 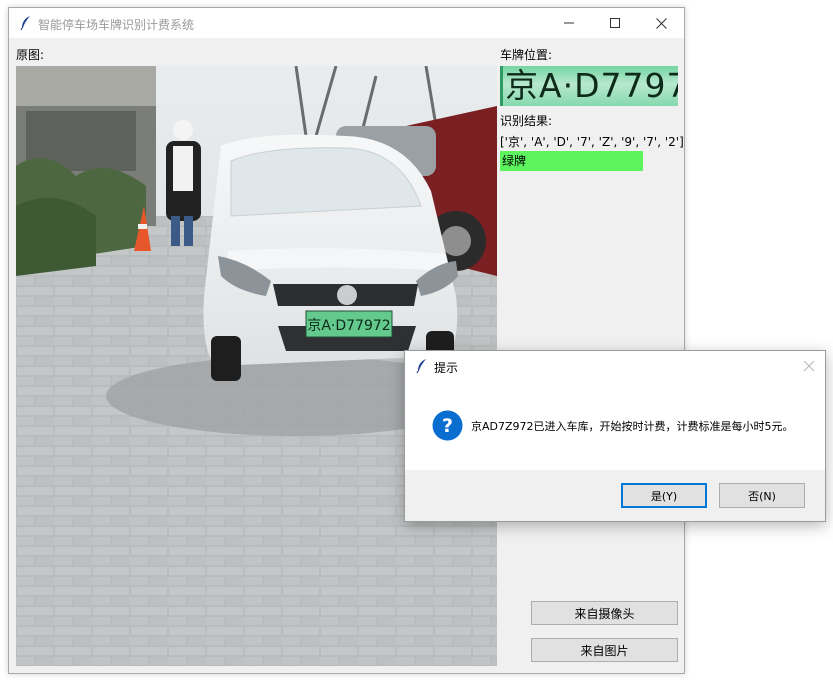 What do you see at coordinates (116, 25) in the screenshot?
I see `window-title: 智能停车场车牌识别计费系统` at bounding box center [116, 25].